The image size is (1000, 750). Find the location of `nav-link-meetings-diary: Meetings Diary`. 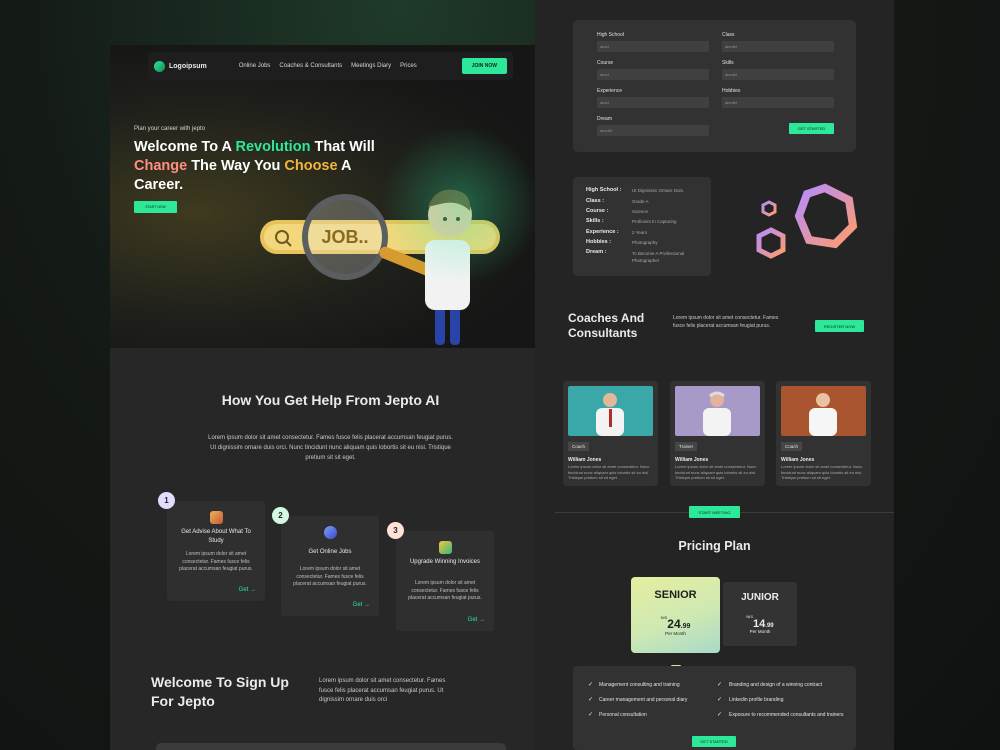

nav-link-meetings-diary: Meetings Diary is located at coordinates (371, 66).